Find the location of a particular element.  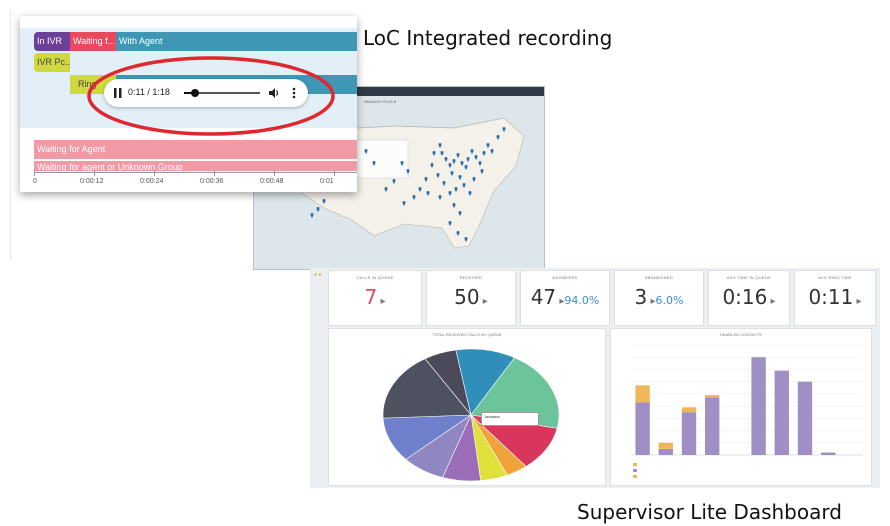

stat-value: 47 ▸94.0% is located at coordinates (565, 297).